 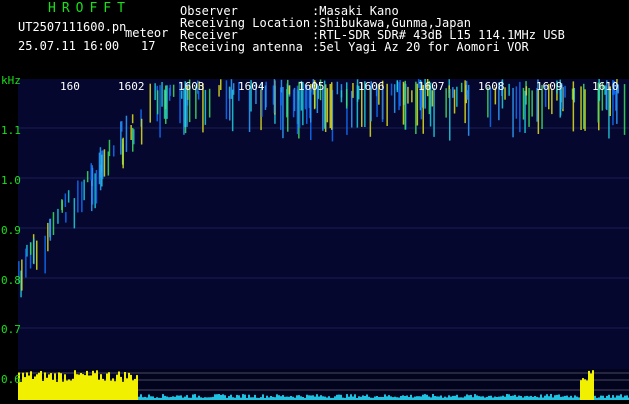 What do you see at coordinates (311, 86) in the screenshot?
I see `x-tick-label: 1605` at bounding box center [311, 86].